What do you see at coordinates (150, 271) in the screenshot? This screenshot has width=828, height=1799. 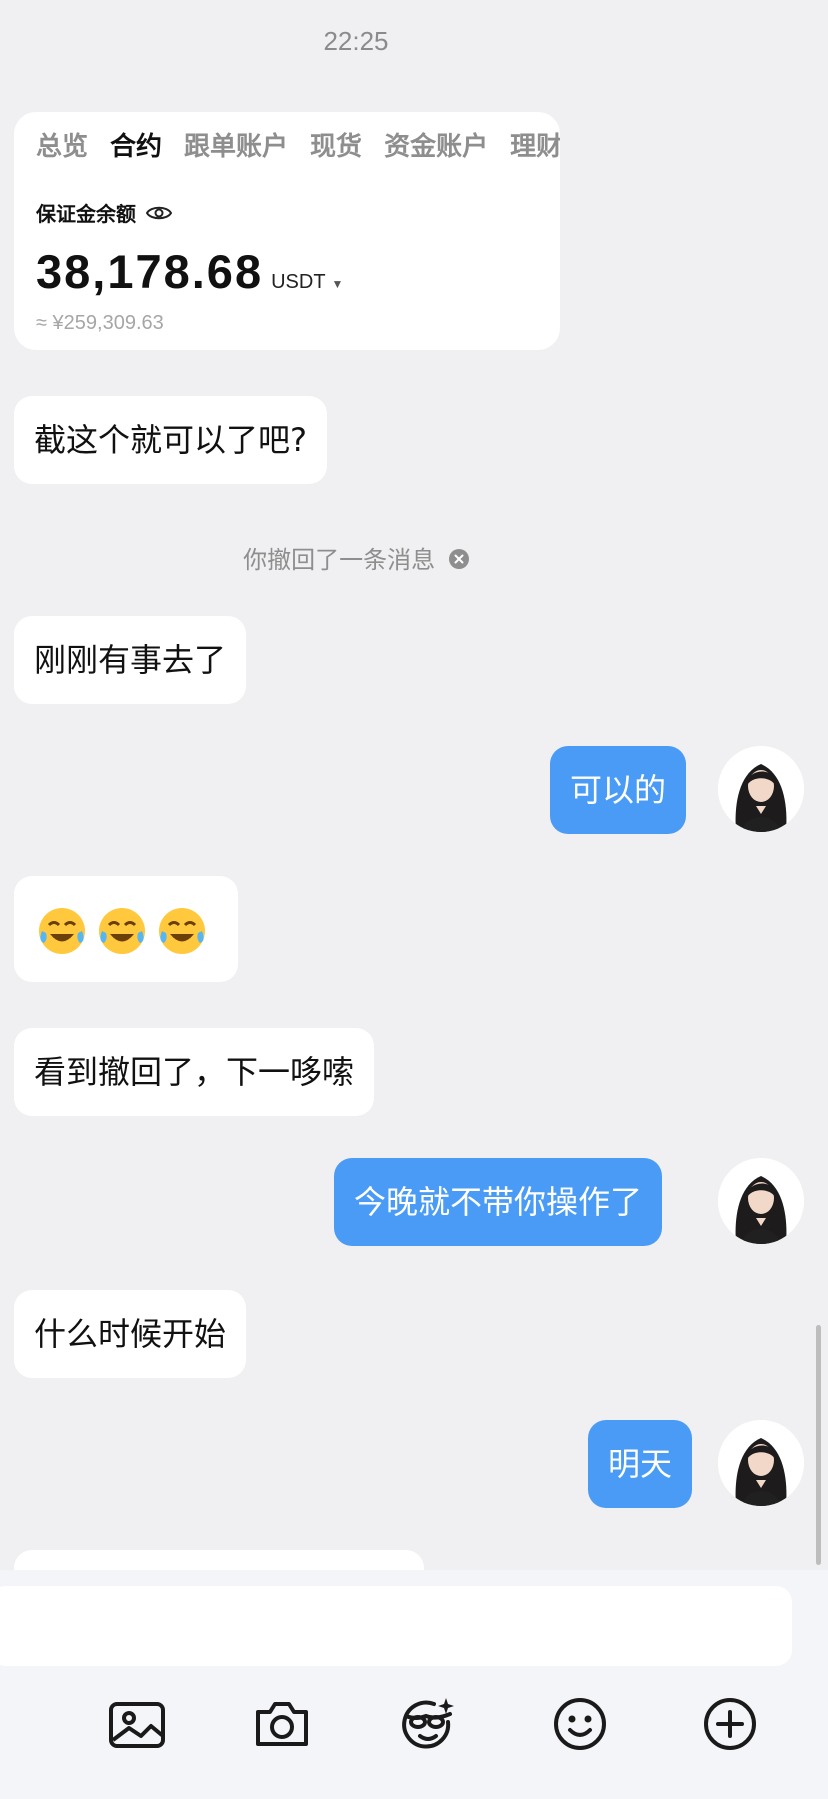 I see `balance-value: 38,178.68` at bounding box center [150, 271].